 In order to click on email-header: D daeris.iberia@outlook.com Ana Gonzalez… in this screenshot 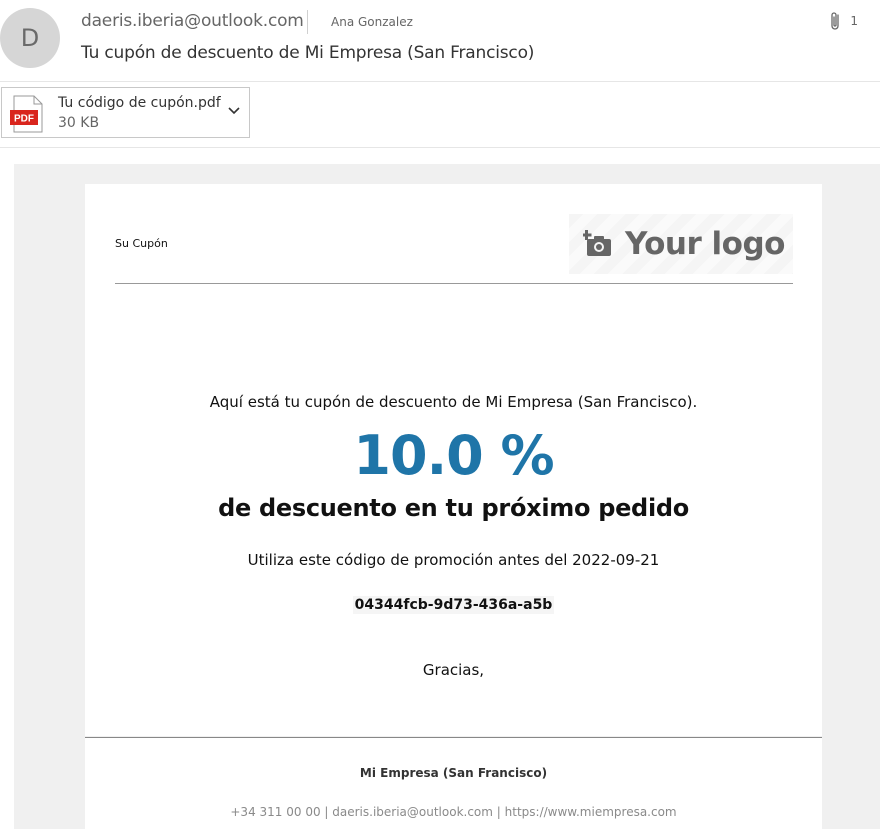, I will do `click(440, 41)`.